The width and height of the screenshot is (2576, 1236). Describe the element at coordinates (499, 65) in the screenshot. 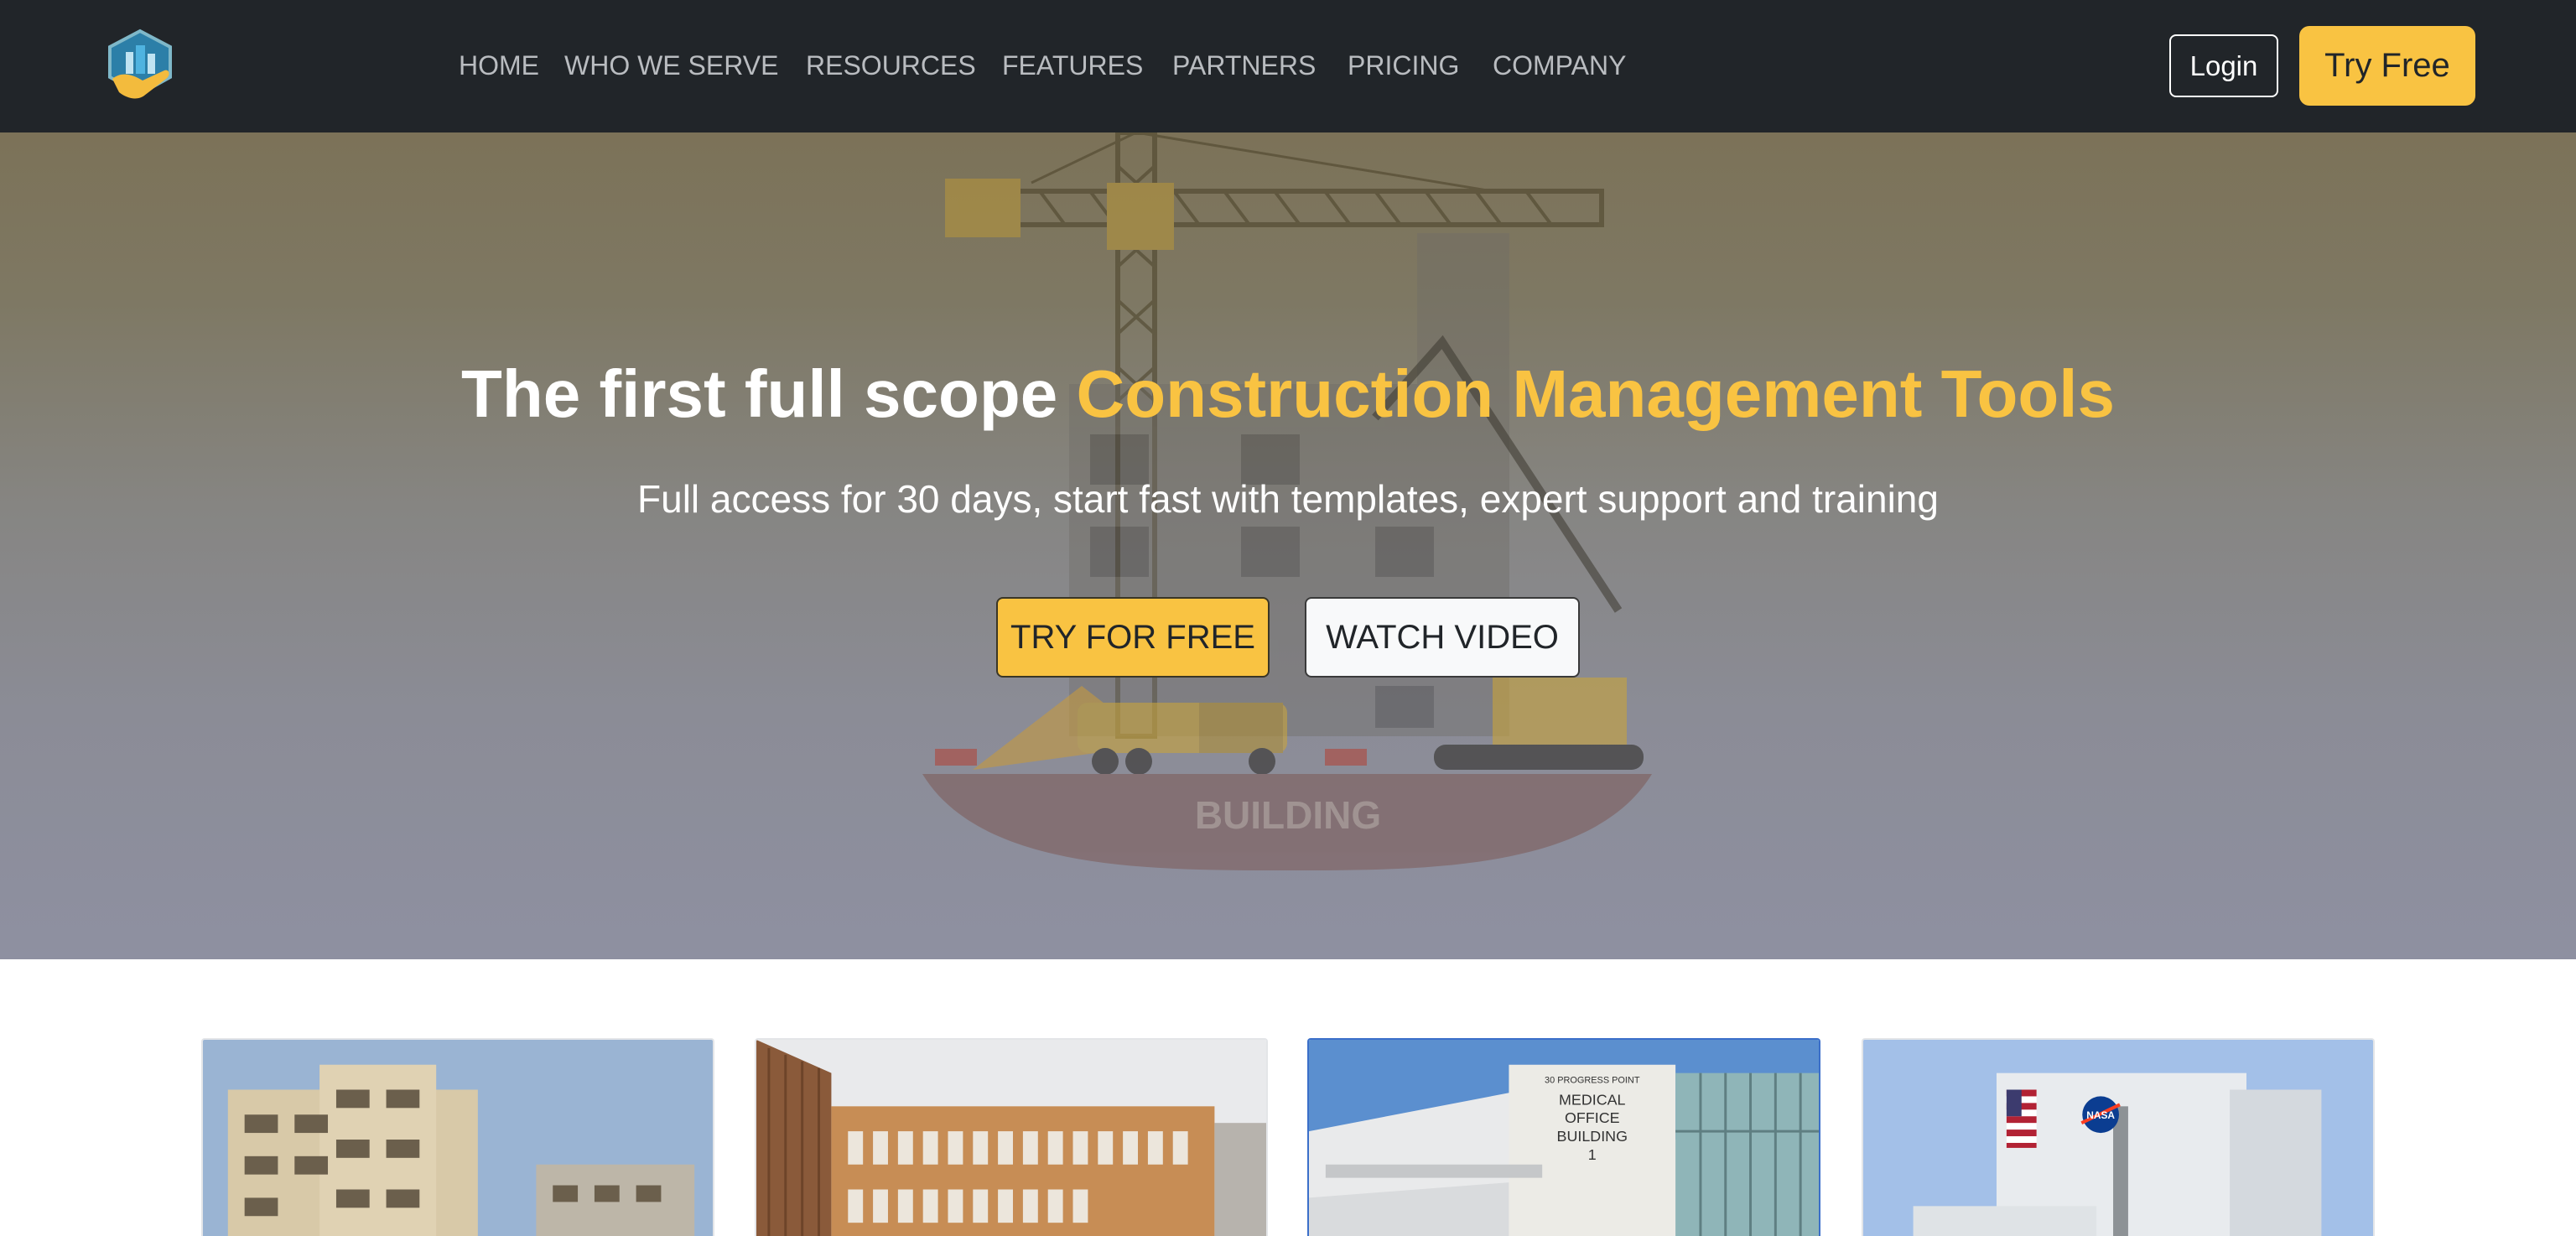

I see `nav-home: HOME` at that location.